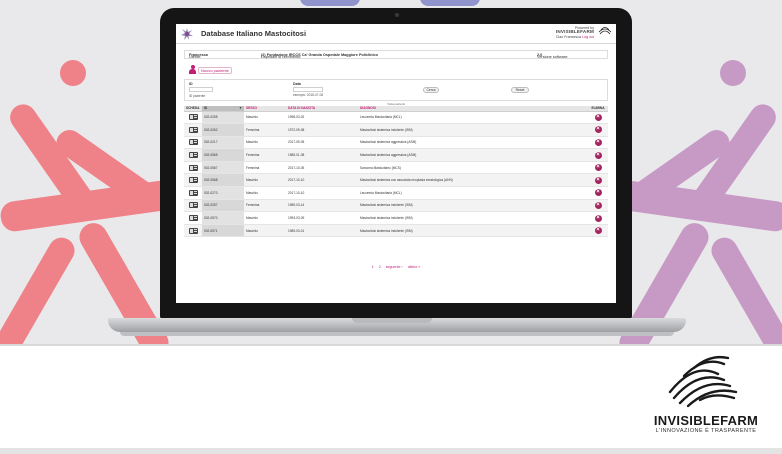 The image size is (782, 454). What do you see at coordinates (322, 206) in the screenshot?
I see `patient-dob: 1989-03-14` at bounding box center [322, 206].